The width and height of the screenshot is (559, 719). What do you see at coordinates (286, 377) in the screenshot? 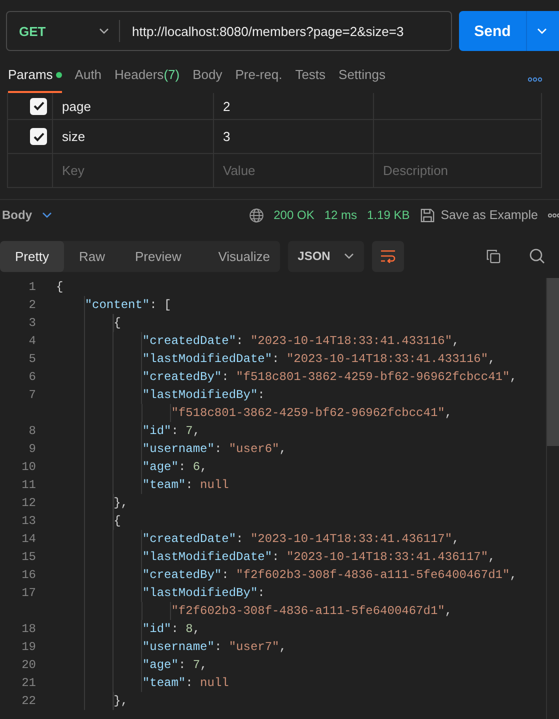
I see `code-line: "createdBy": "f518c801-3862-4259-bf62-96962fcbcc41",` at bounding box center [286, 377].